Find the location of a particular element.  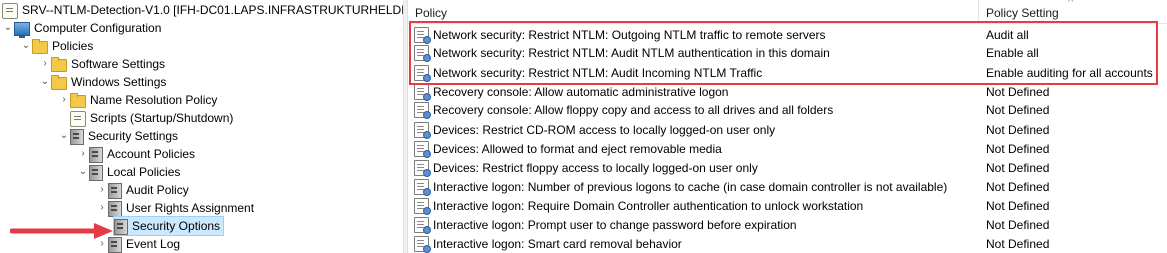

policy-setting: Enable all is located at coordinates (1012, 53).